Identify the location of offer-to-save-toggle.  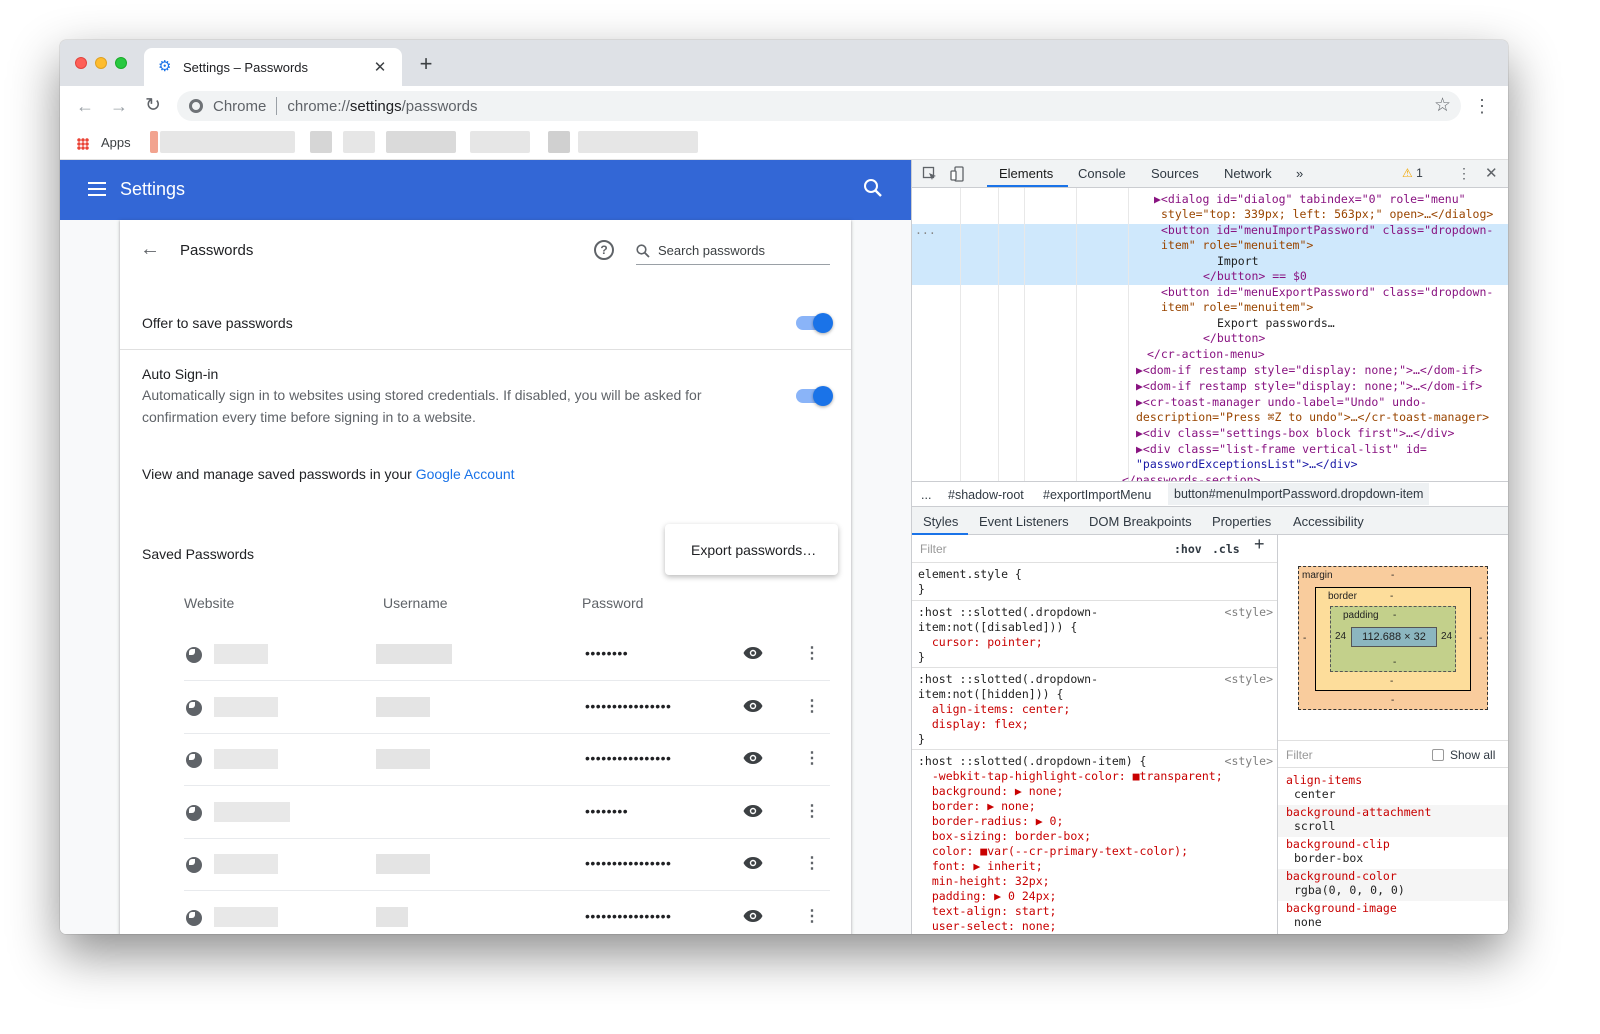
(814, 323).